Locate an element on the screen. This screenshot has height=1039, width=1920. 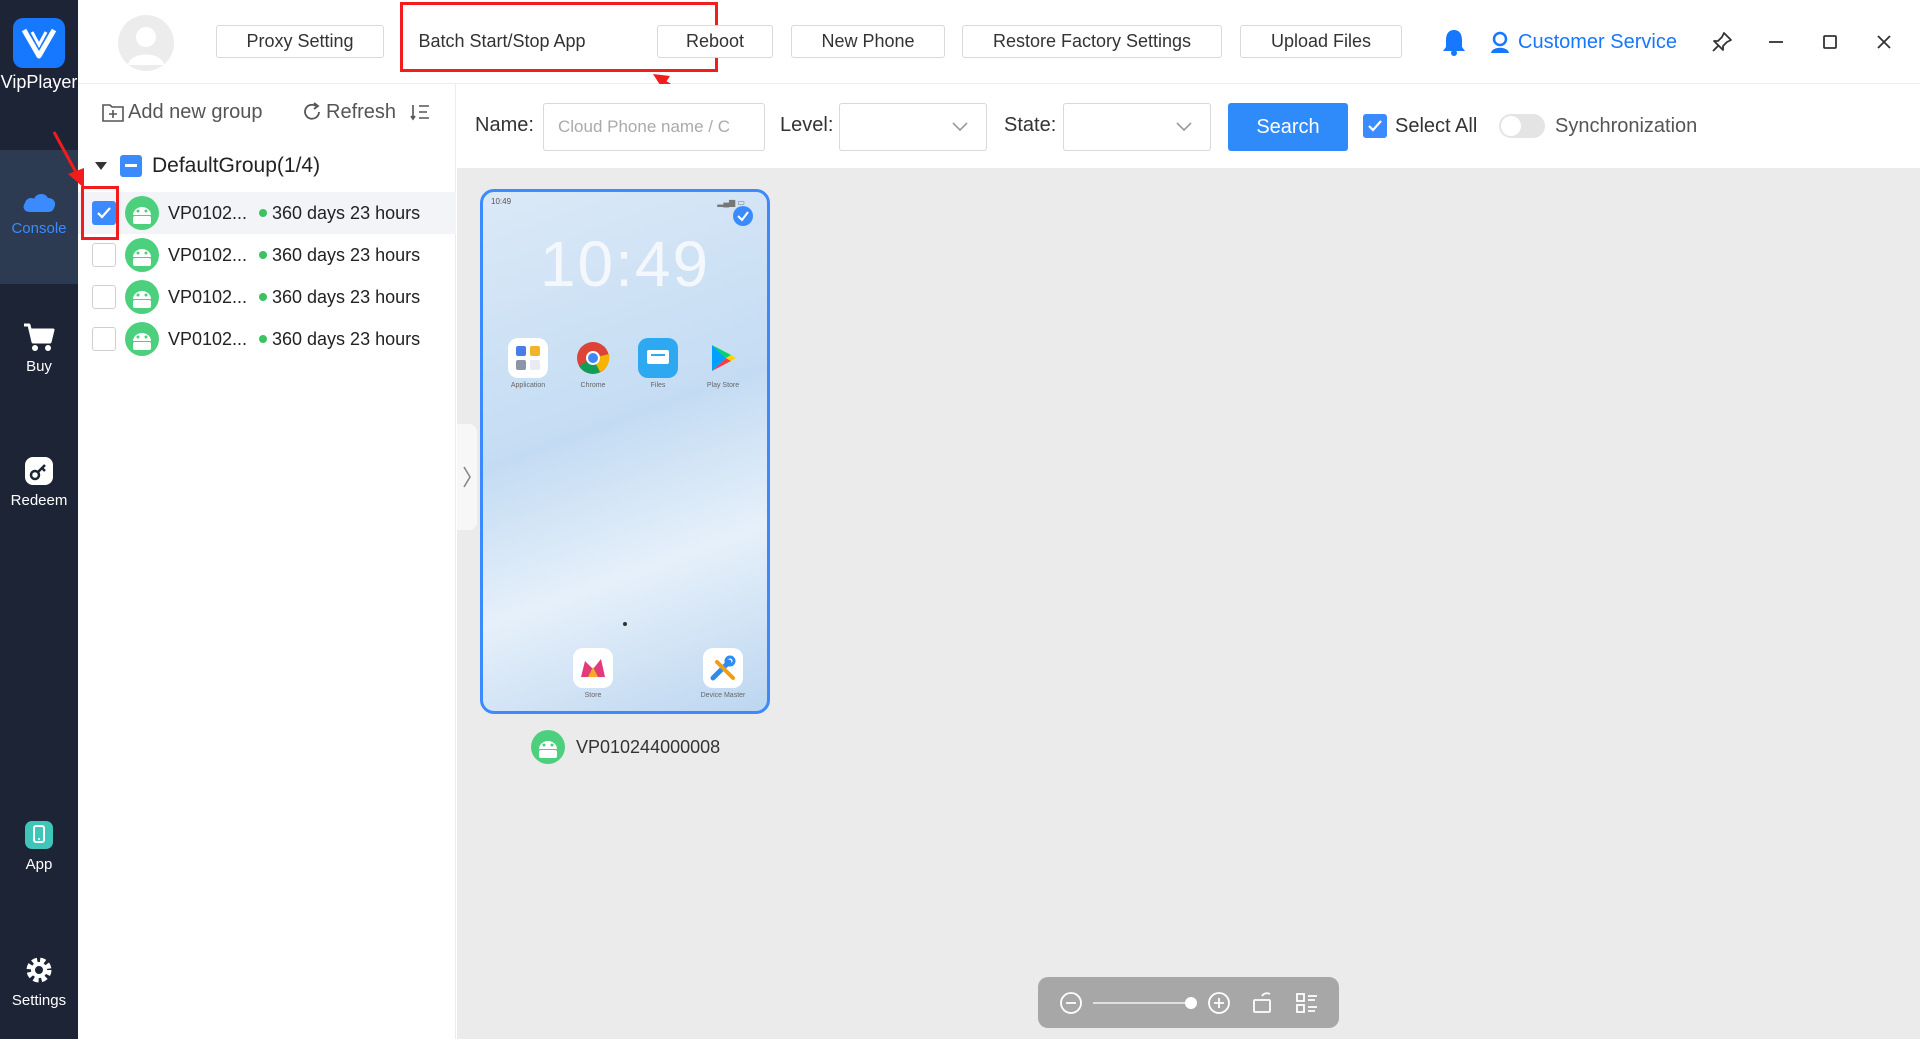
zoom-slider-knob is located at coordinates (1191, 1003).